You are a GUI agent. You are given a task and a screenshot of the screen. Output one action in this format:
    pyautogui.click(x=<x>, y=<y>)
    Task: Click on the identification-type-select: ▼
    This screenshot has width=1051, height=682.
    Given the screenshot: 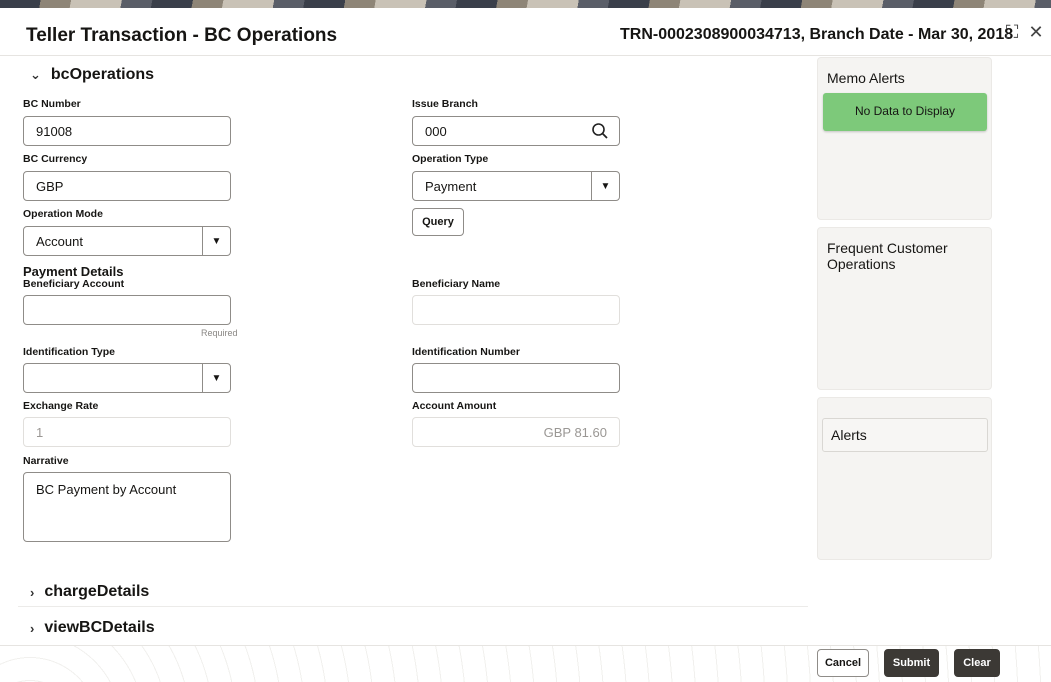 What is the action you would take?
    pyautogui.click(x=127, y=378)
    